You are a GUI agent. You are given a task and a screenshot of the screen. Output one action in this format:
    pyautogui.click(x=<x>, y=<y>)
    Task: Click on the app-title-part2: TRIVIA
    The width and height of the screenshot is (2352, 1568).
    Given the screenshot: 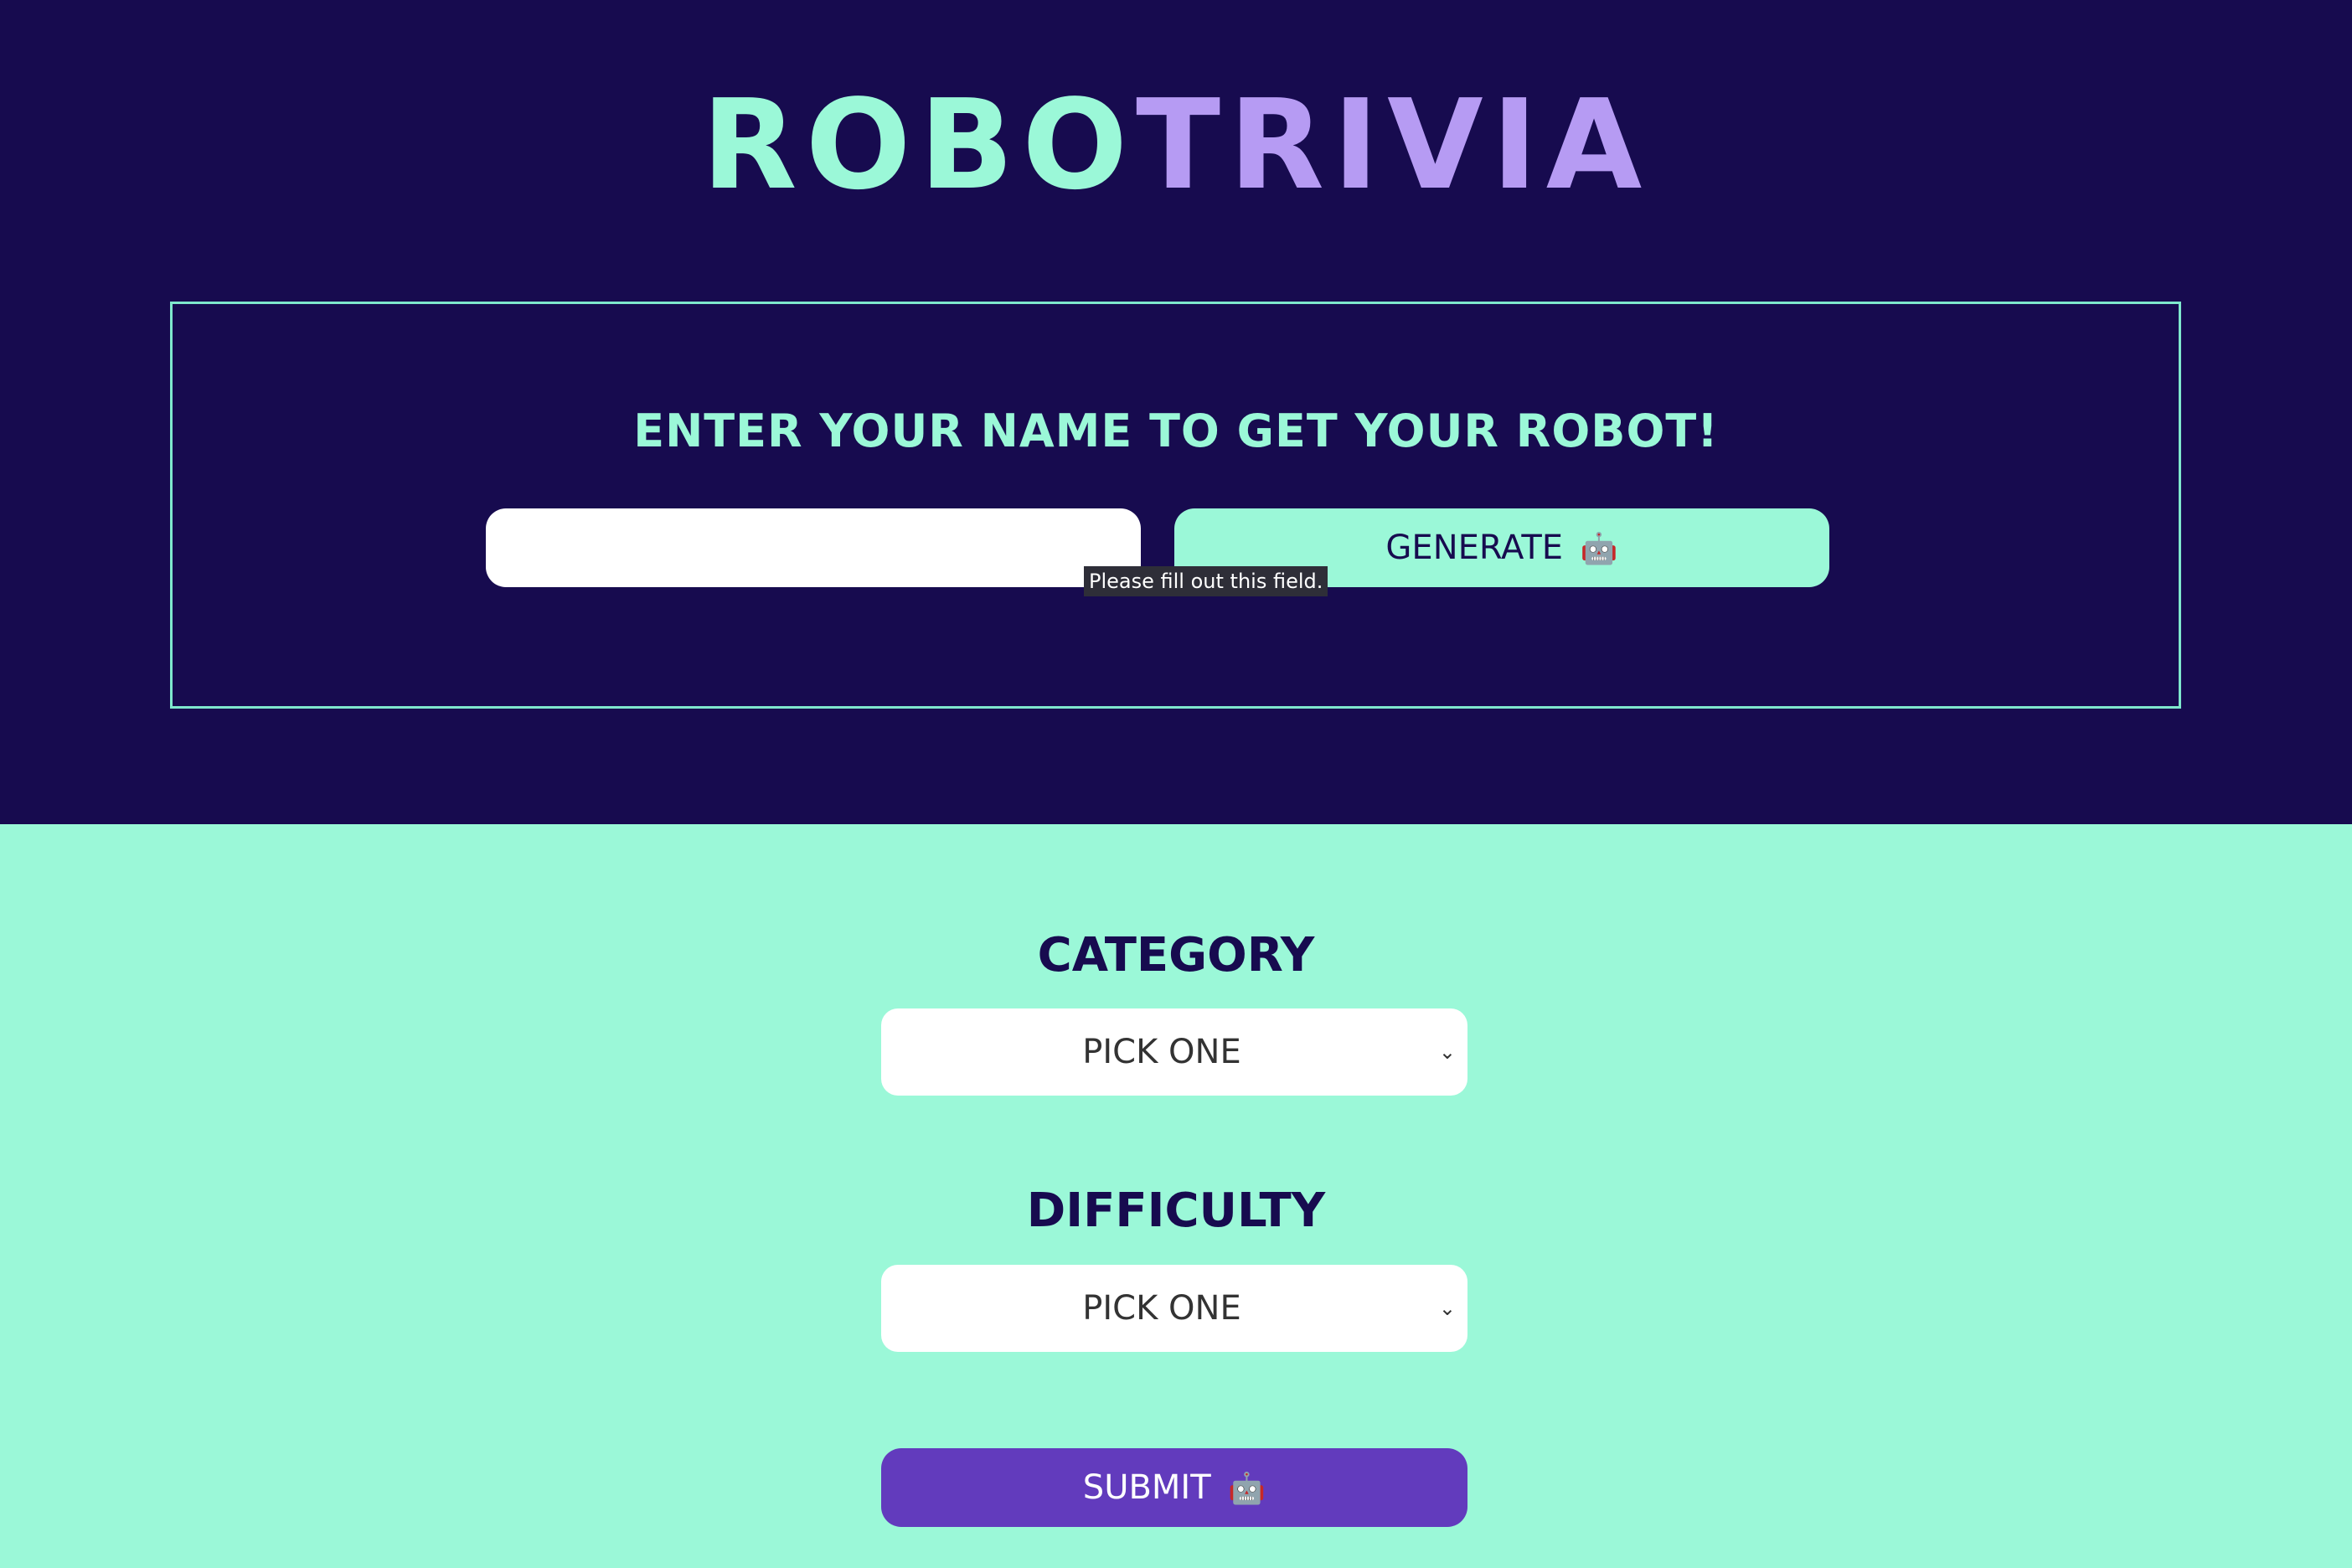 What is the action you would take?
    pyautogui.click(x=1394, y=145)
    